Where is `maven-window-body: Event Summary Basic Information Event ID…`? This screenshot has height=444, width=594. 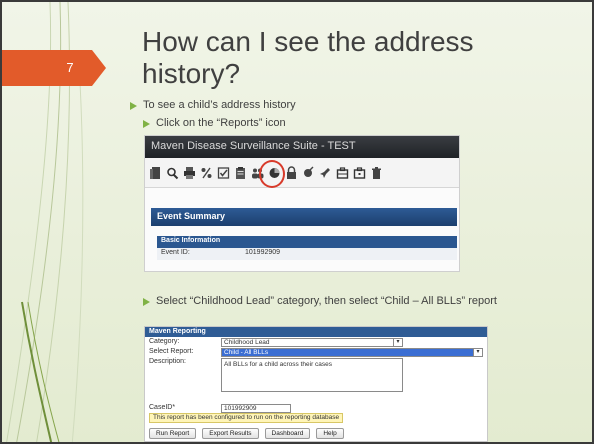
maven-window-body: Event Summary Basic Information Event ID… is located at coordinates (302, 229).